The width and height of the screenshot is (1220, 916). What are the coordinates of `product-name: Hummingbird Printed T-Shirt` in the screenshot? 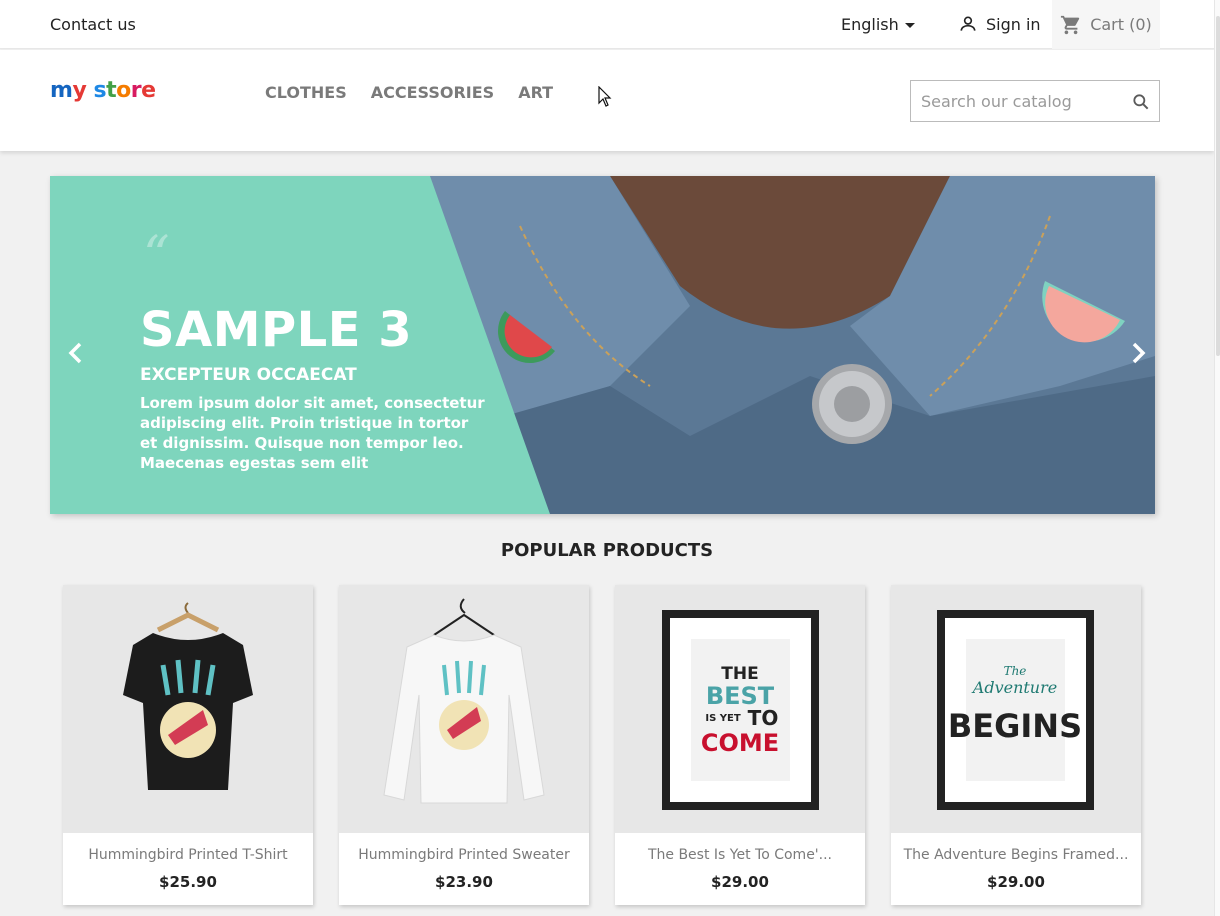 It's located at (188, 855).